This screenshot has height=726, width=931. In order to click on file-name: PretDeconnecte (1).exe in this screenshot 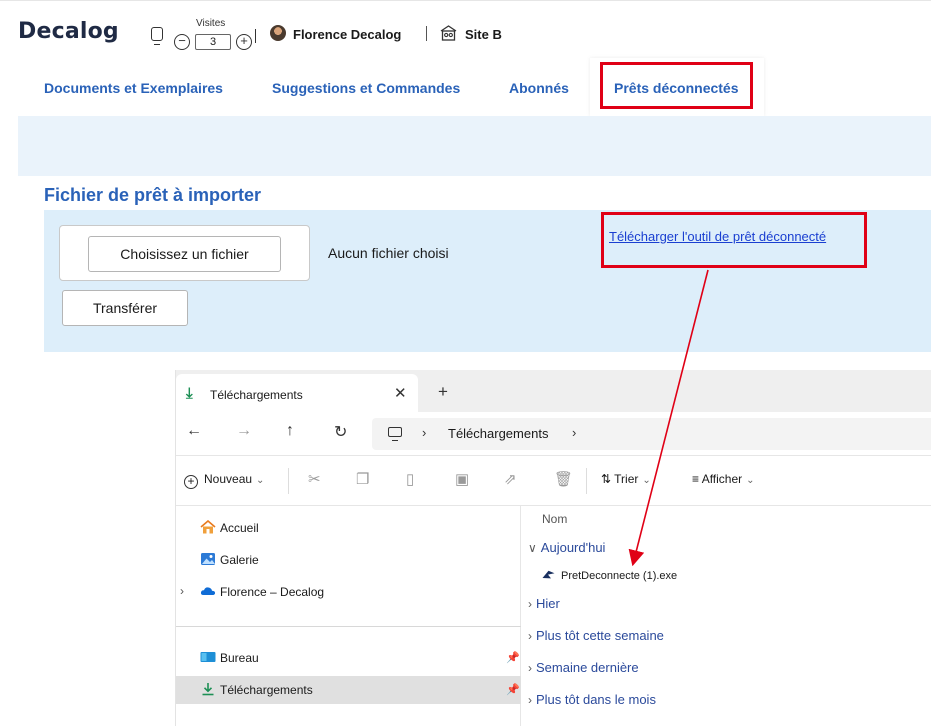, I will do `click(619, 576)`.